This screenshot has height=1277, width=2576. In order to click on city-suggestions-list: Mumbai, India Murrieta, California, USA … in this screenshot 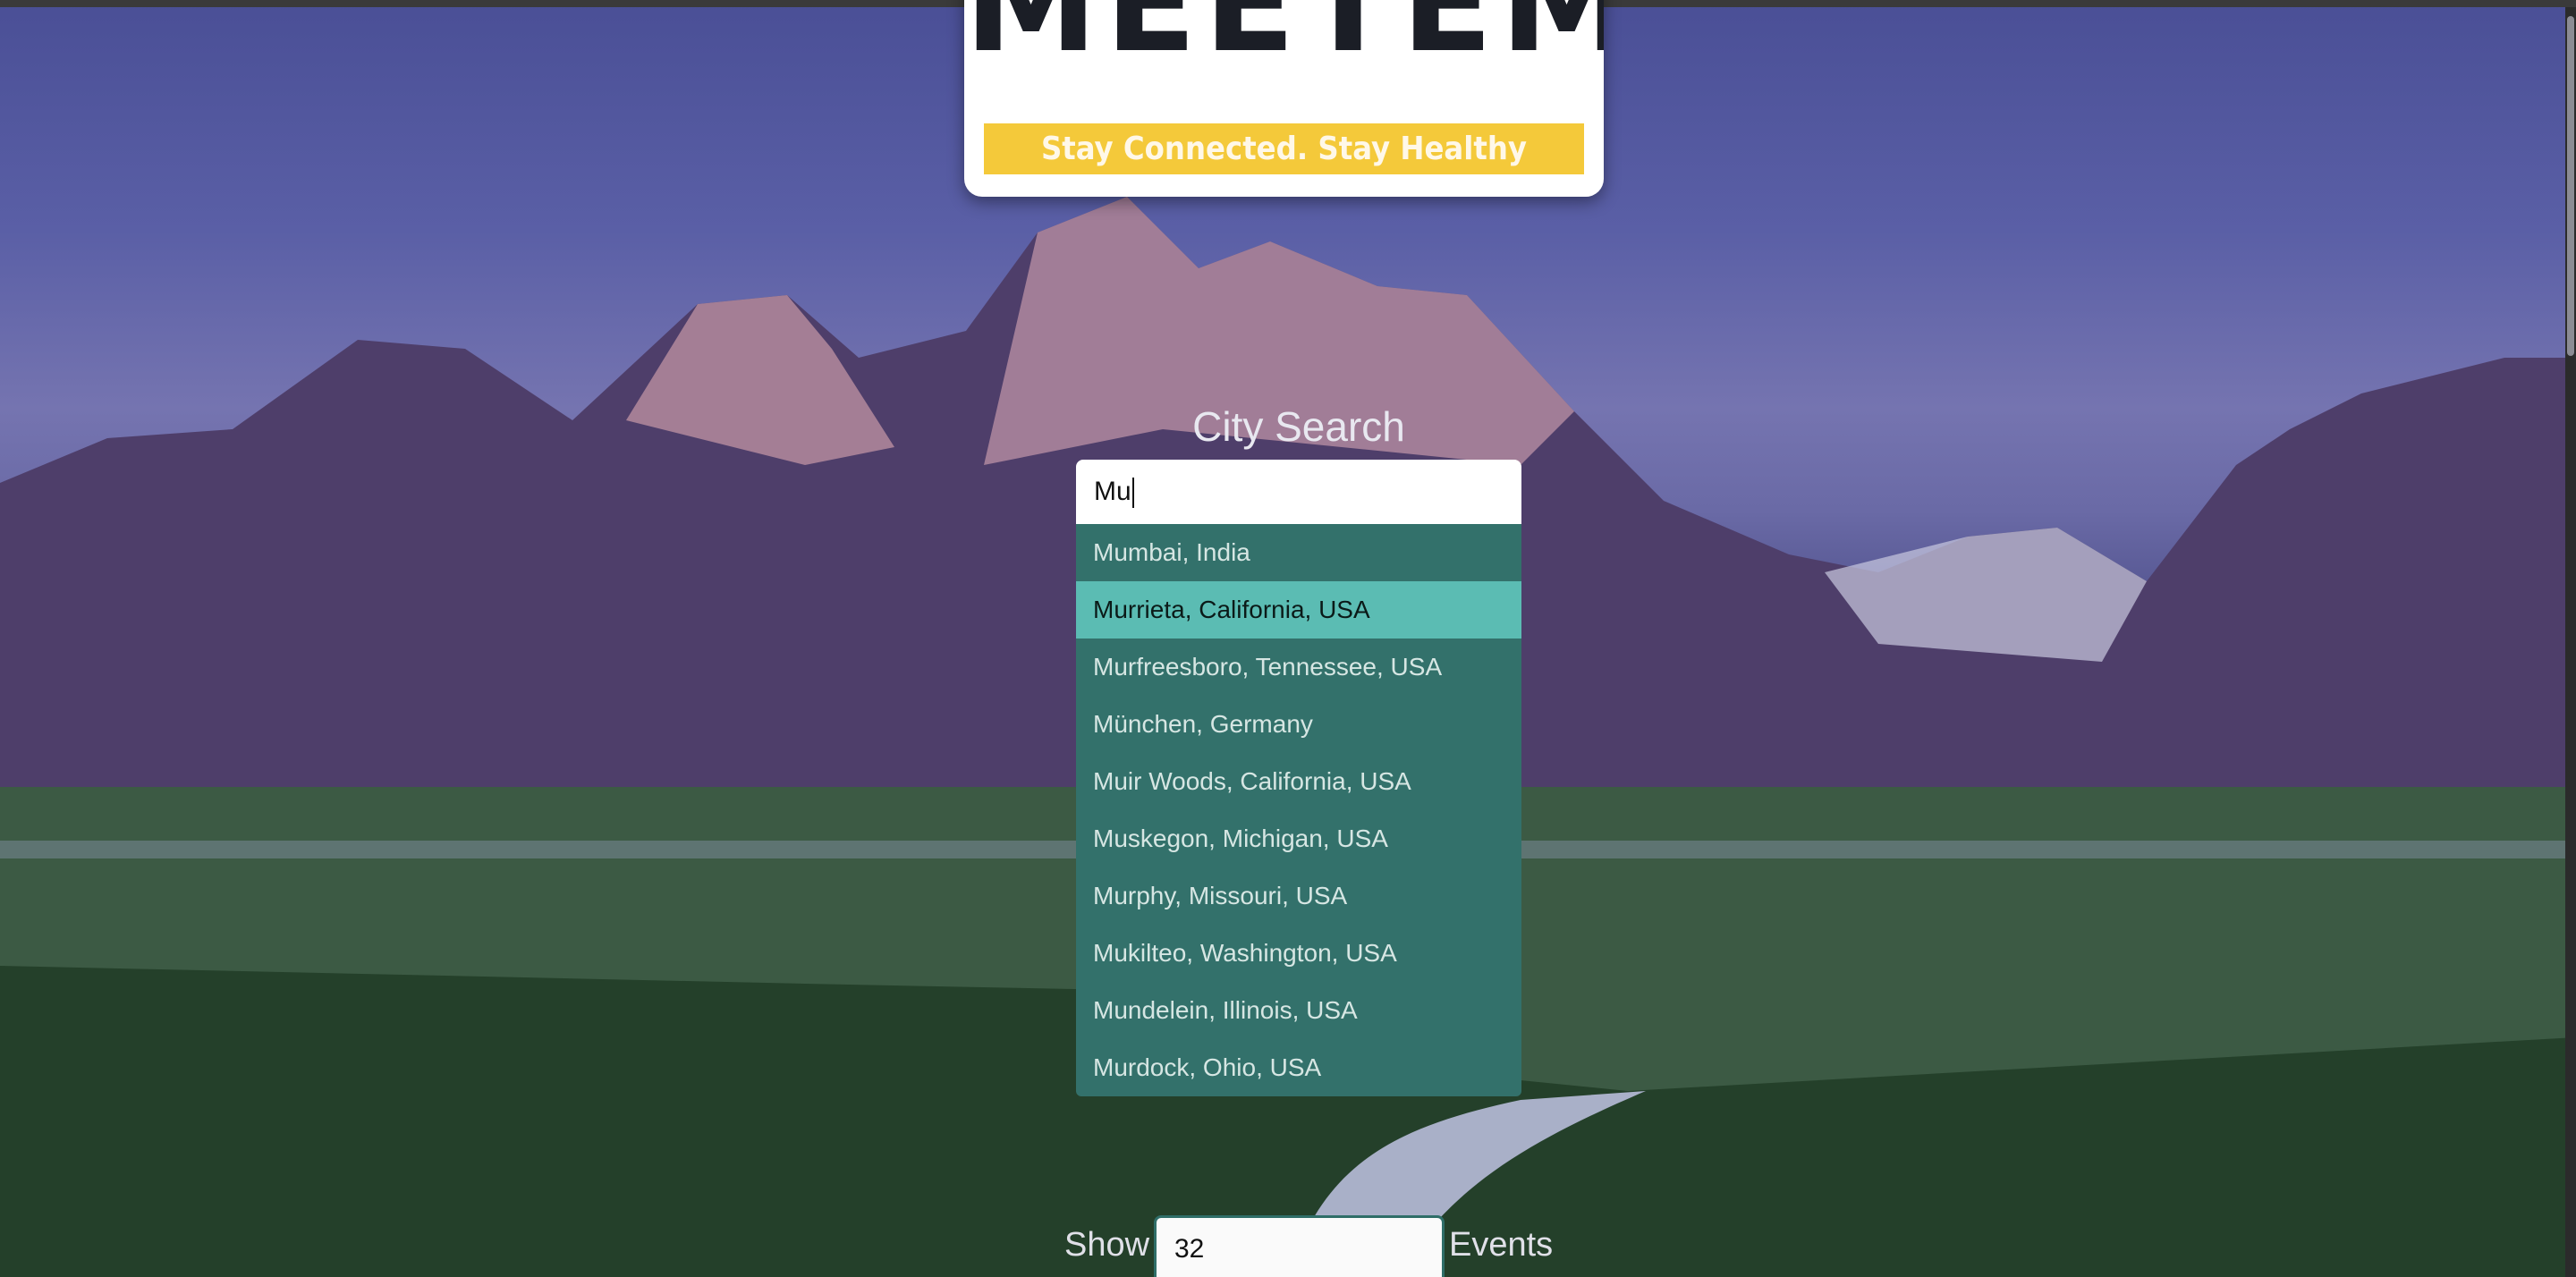, I will do `click(1298, 810)`.